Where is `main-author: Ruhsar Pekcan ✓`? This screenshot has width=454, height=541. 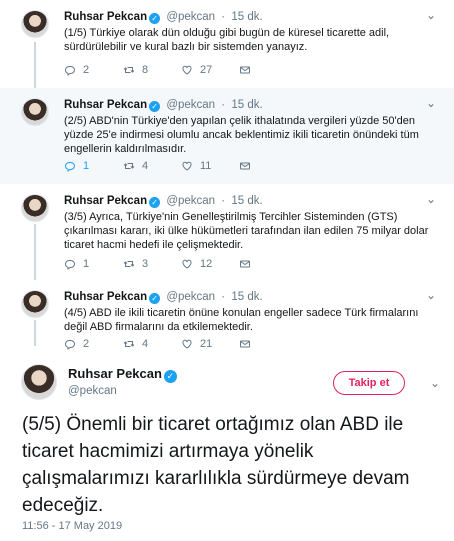
main-author: Ruhsar Pekcan ✓ is located at coordinates (122, 374).